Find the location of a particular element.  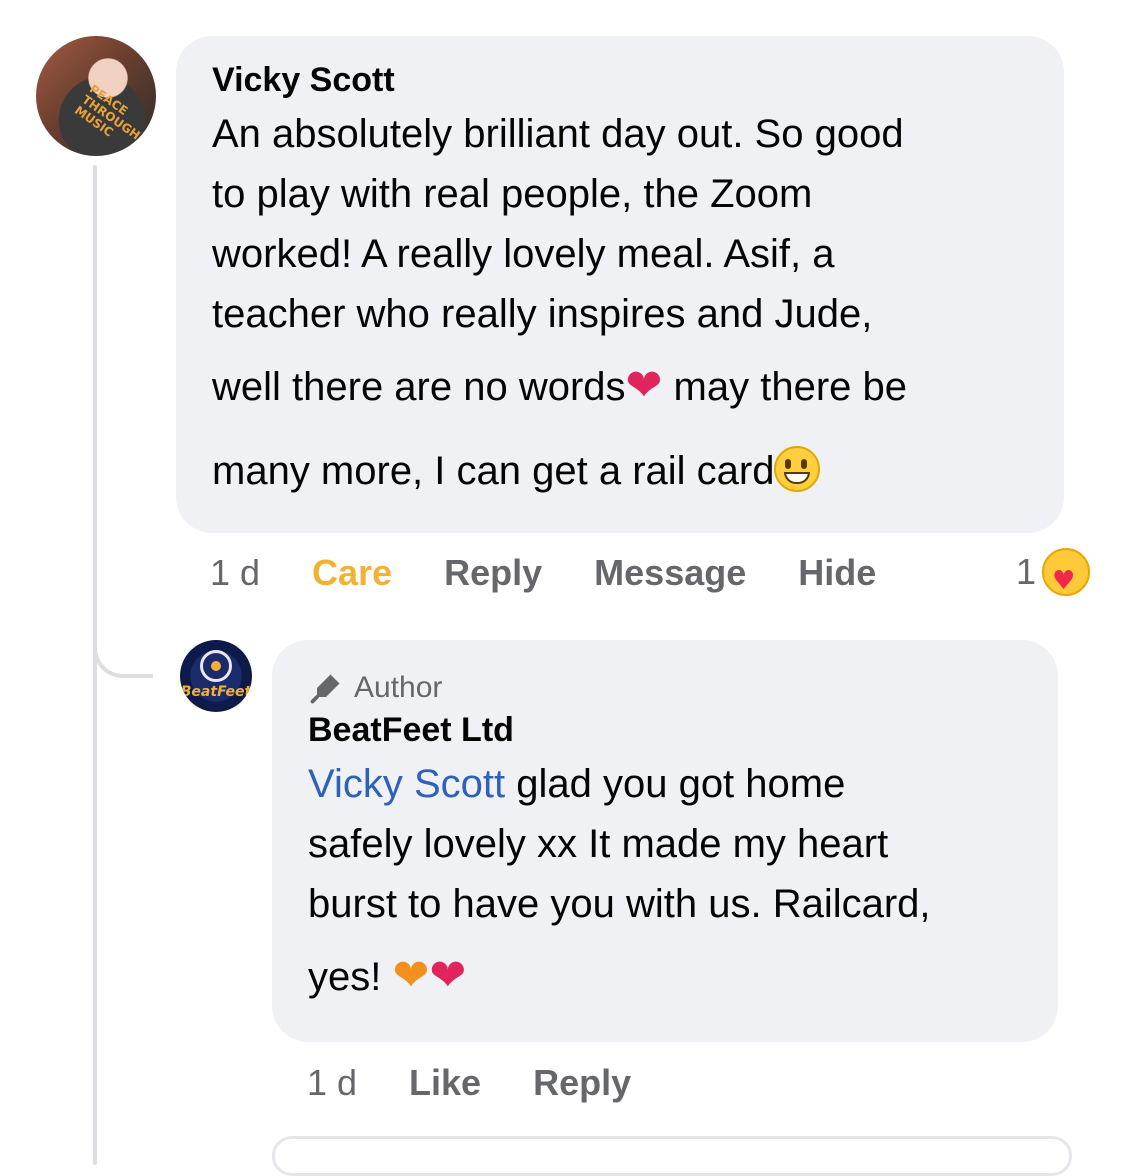

comment-line: many more, I can get a rail card is located at coordinates (620, 471).